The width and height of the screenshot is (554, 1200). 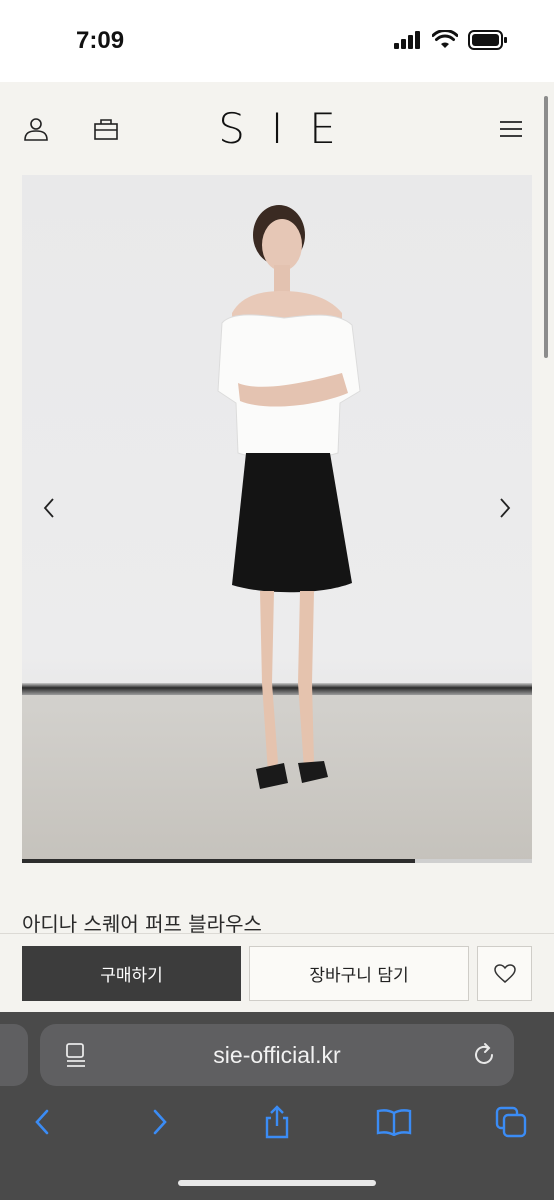 I want to click on bookmarks-button, so click(x=394, y=1122).